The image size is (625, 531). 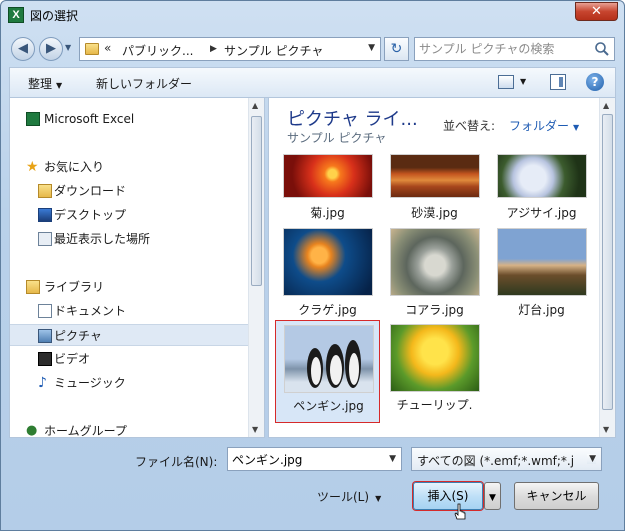 I want to click on file-item-lighthouse: 灯台.jpg, so click(x=541, y=278).